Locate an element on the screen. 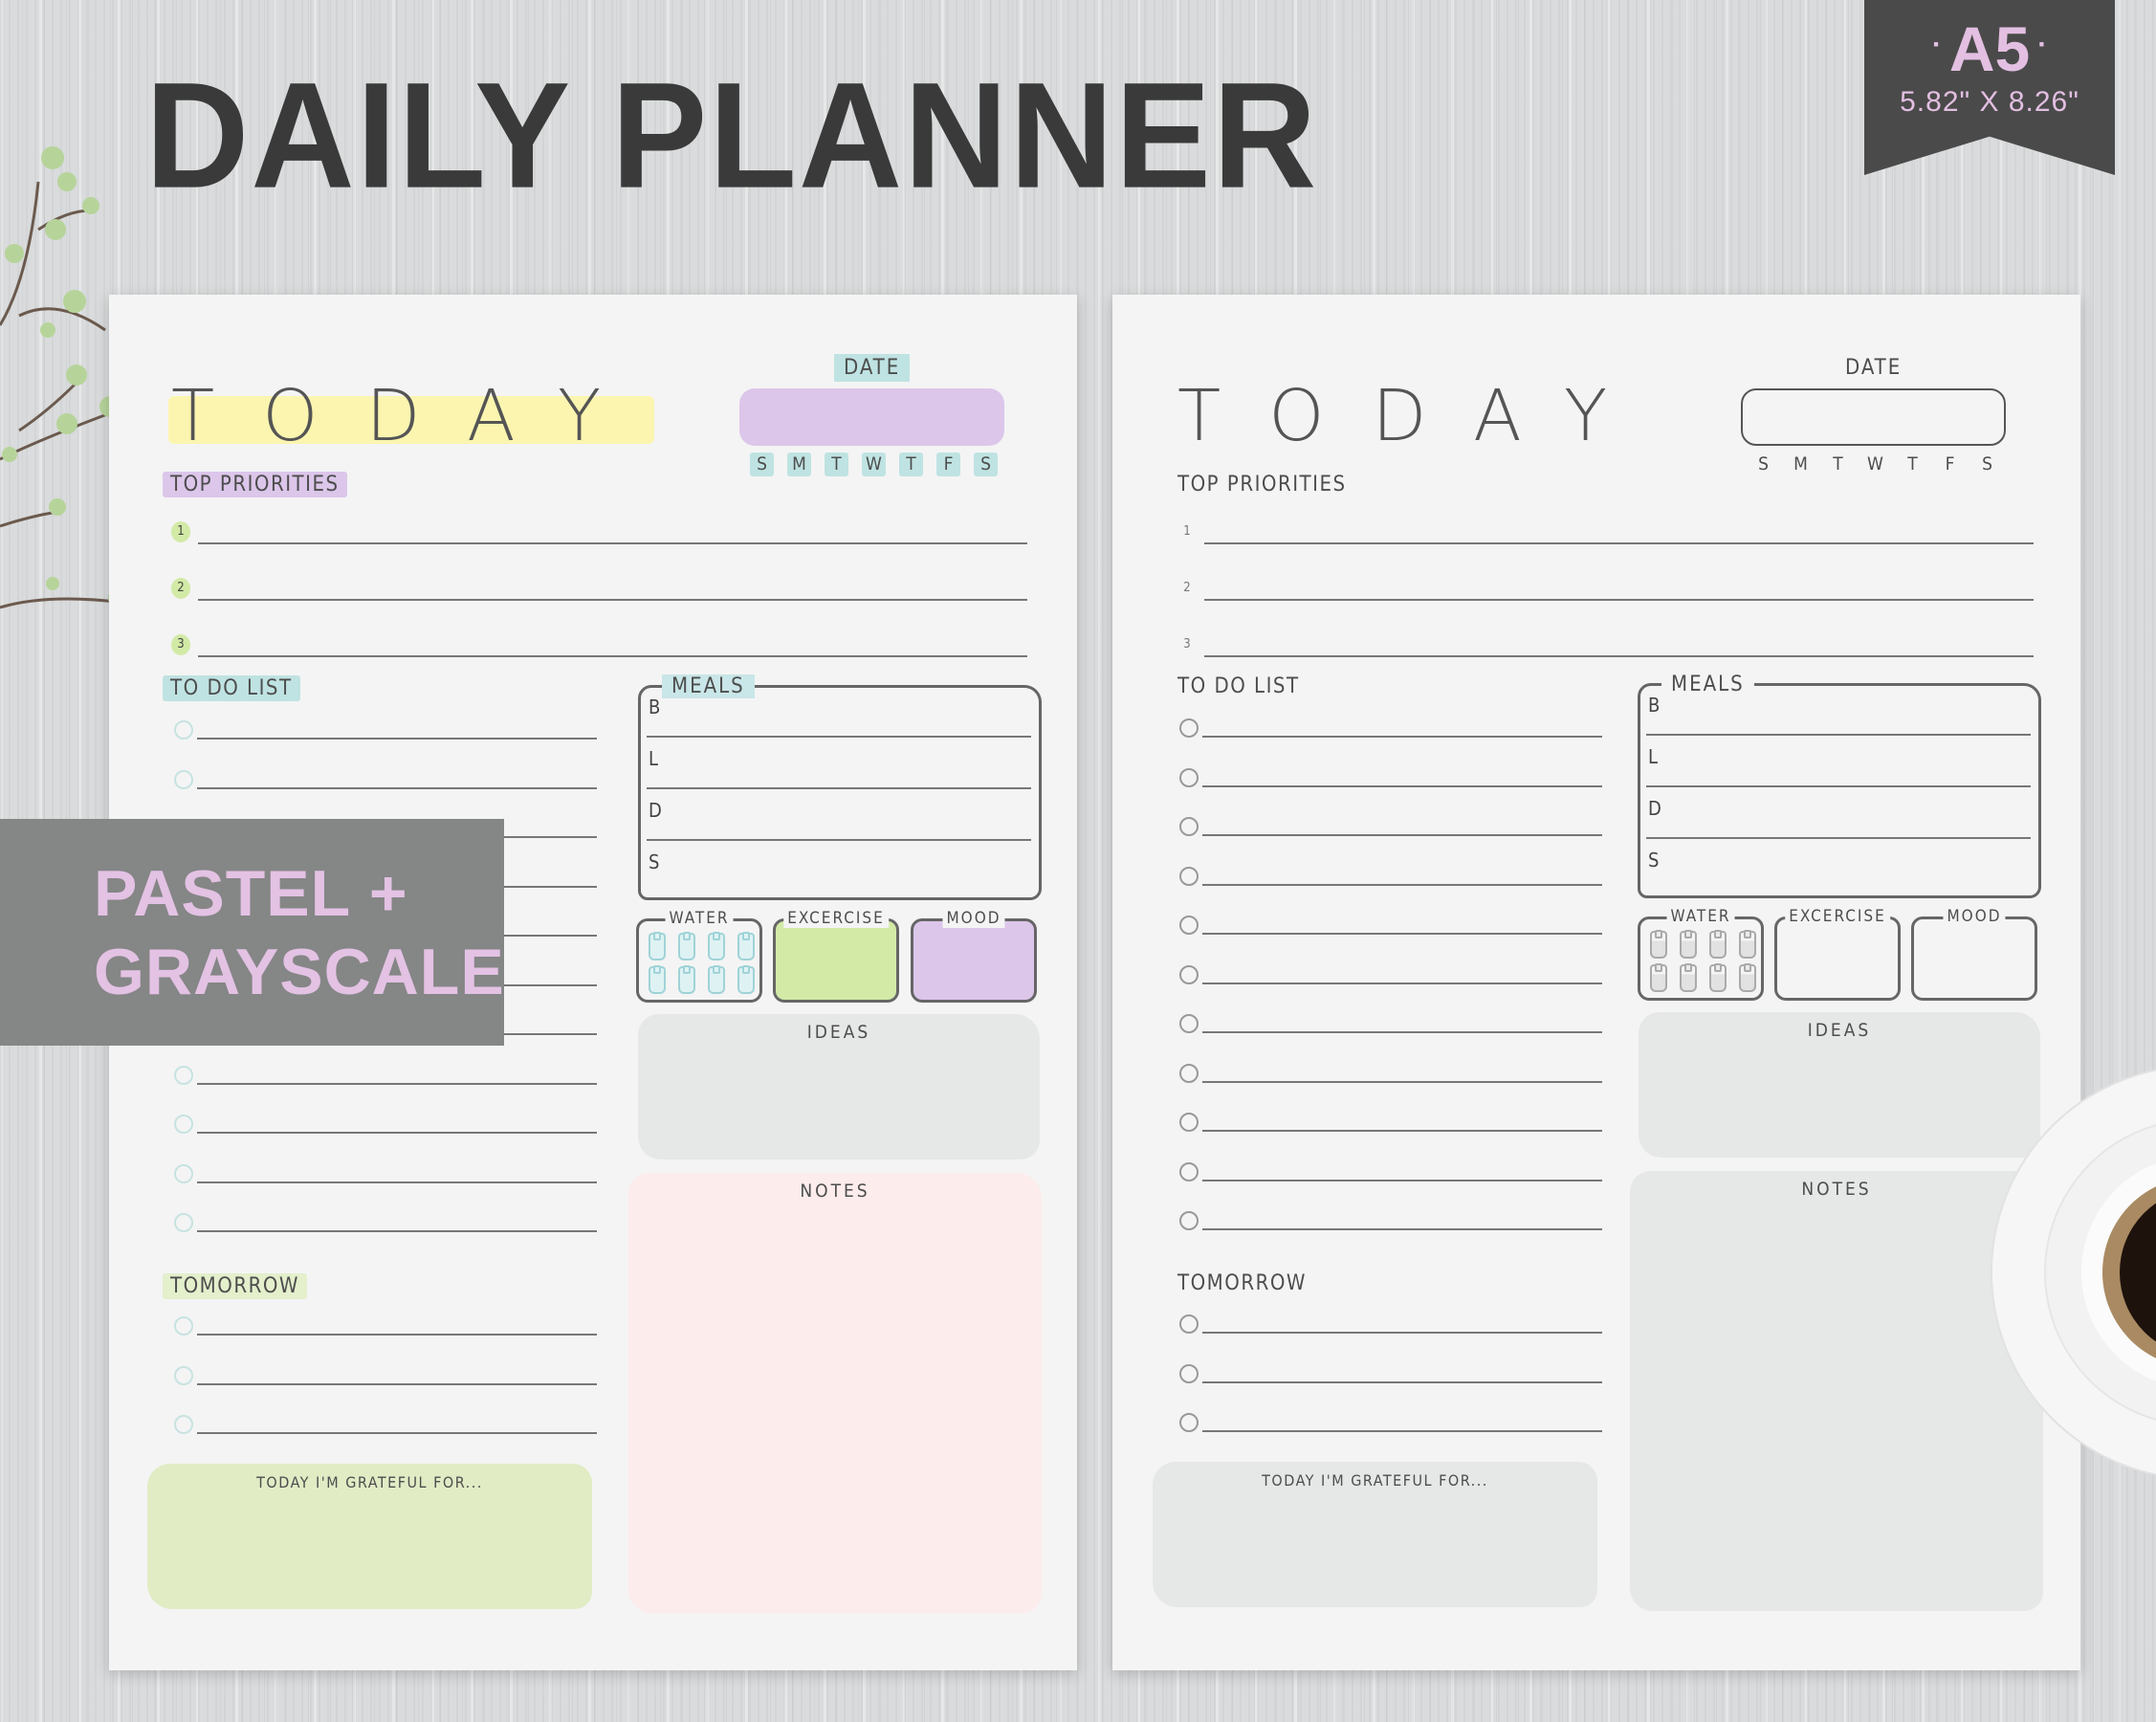  priority-row: 3 is located at coordinates (599, 649).